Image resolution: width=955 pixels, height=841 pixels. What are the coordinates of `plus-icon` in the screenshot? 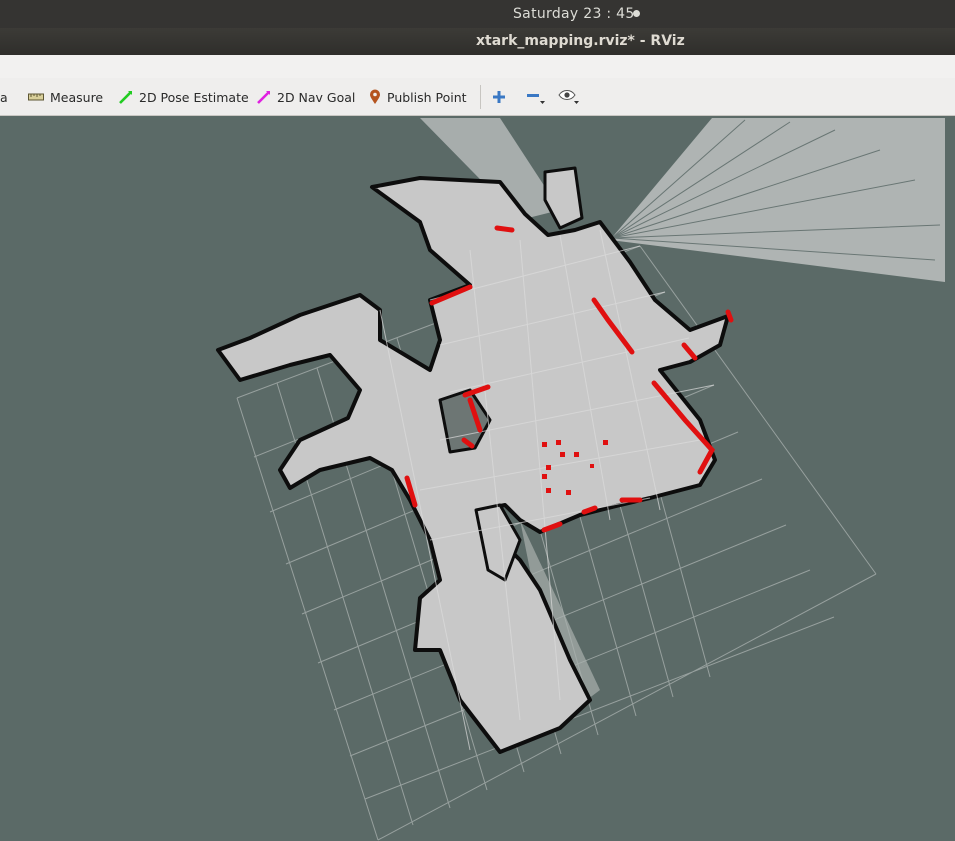 It's located at (499, 97).